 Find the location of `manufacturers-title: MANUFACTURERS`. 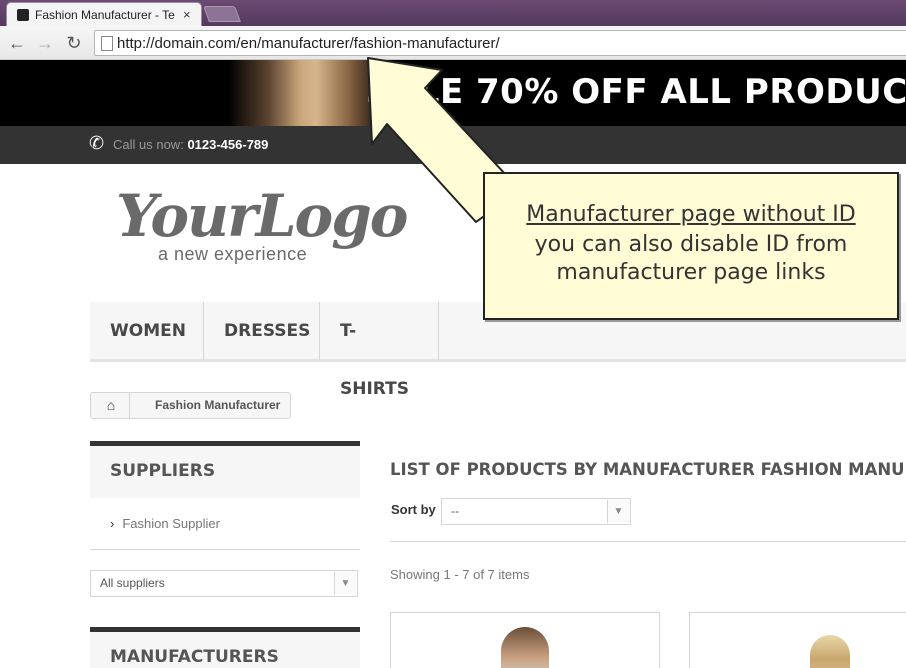

manufacturers-title: MANUFACTURERS is located at coordinates (225, 647).